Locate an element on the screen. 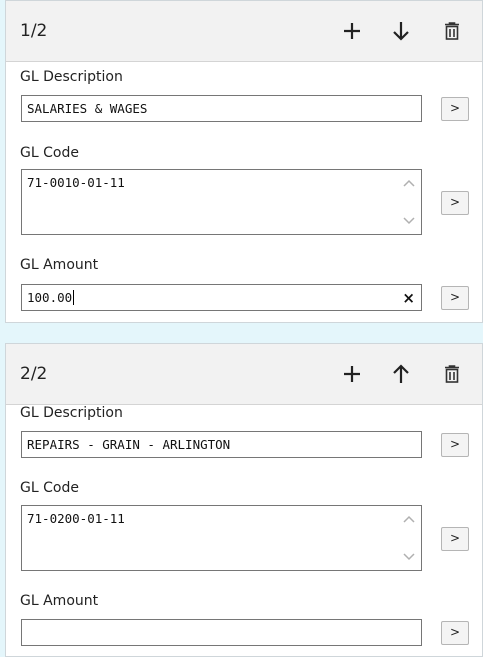 The height and width of the screenshot is (657, 483). gl-description-input: REPAIRS - GRAIN - ARLINGTON is located at coordinates (221, 444).